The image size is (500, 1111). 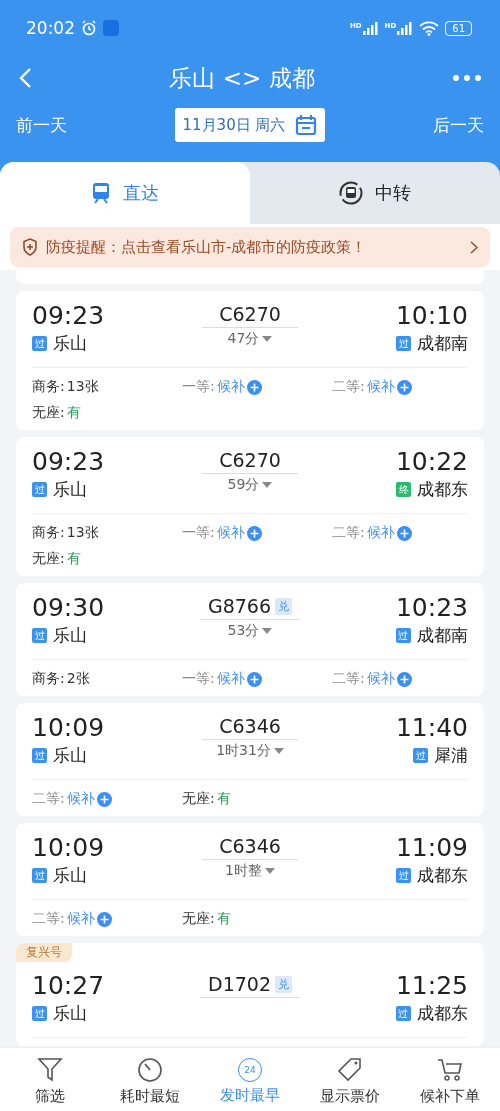 I want to click on cart-icon, so click(x=450, y=1069).